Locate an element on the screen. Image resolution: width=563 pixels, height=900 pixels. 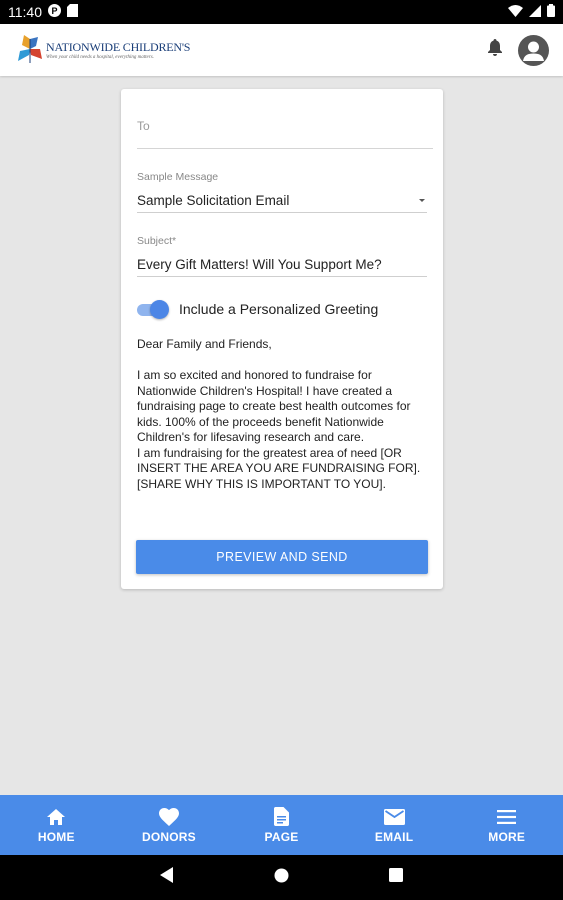
home-circle-icon is located at coordinates (281, 878).